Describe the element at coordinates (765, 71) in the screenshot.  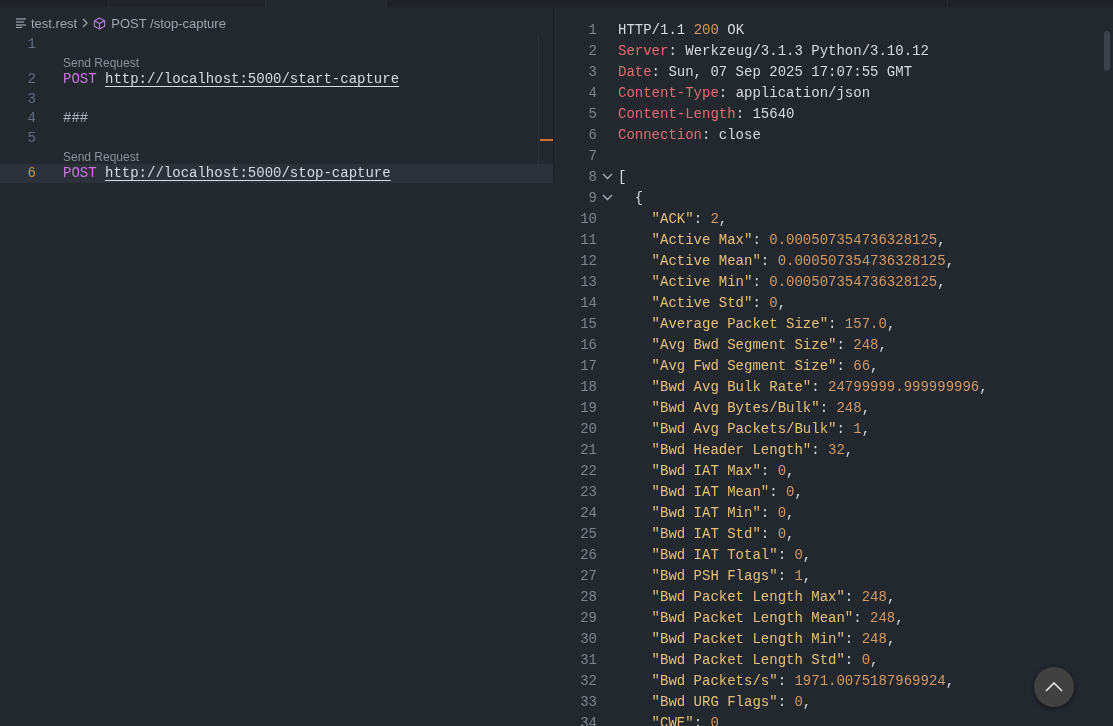
I see `code-line: Date: Sun, 07 Sep 2025 17:07:55 GMT` at that location.